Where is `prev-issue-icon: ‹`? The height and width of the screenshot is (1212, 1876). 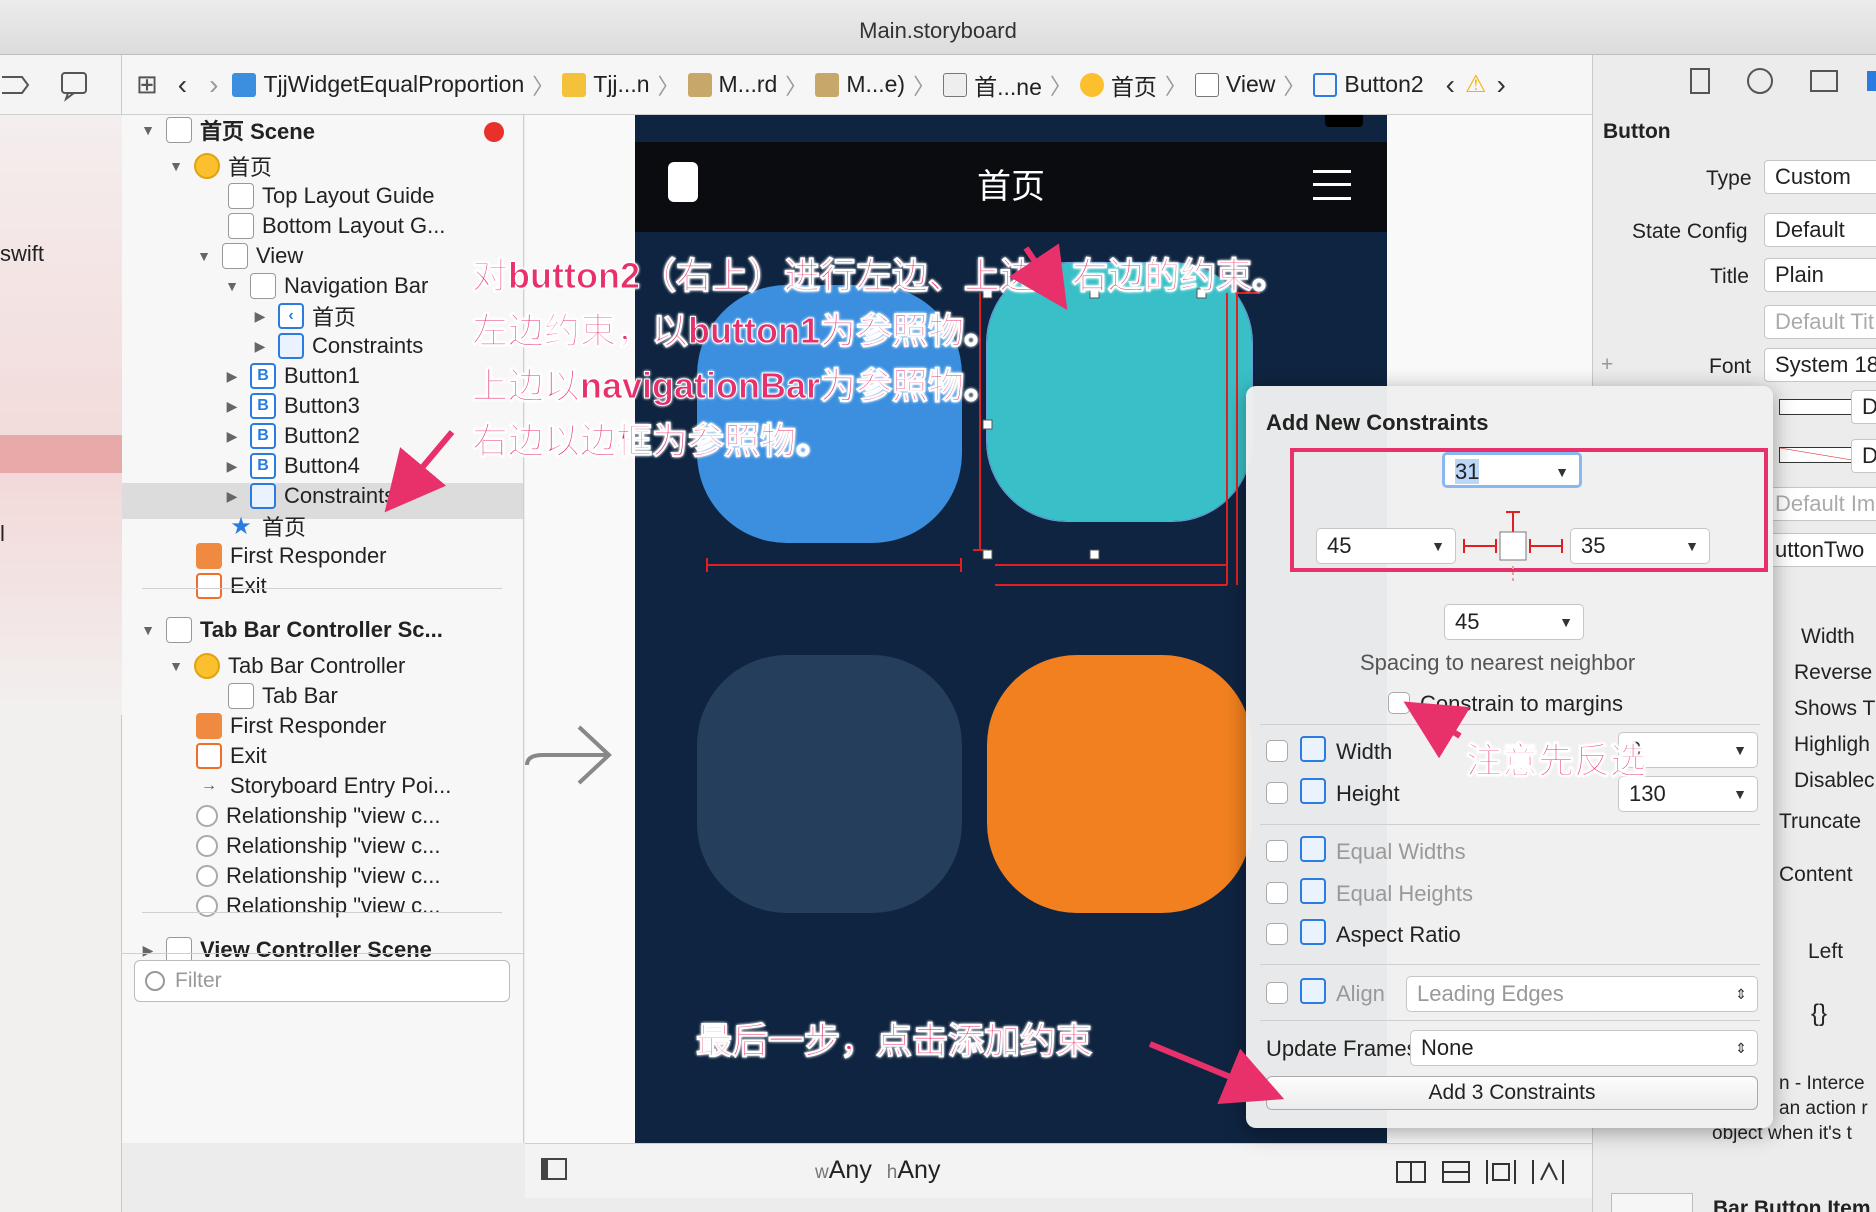
prev-issue-icon: ‹ is located at coordinates (1450, 85).